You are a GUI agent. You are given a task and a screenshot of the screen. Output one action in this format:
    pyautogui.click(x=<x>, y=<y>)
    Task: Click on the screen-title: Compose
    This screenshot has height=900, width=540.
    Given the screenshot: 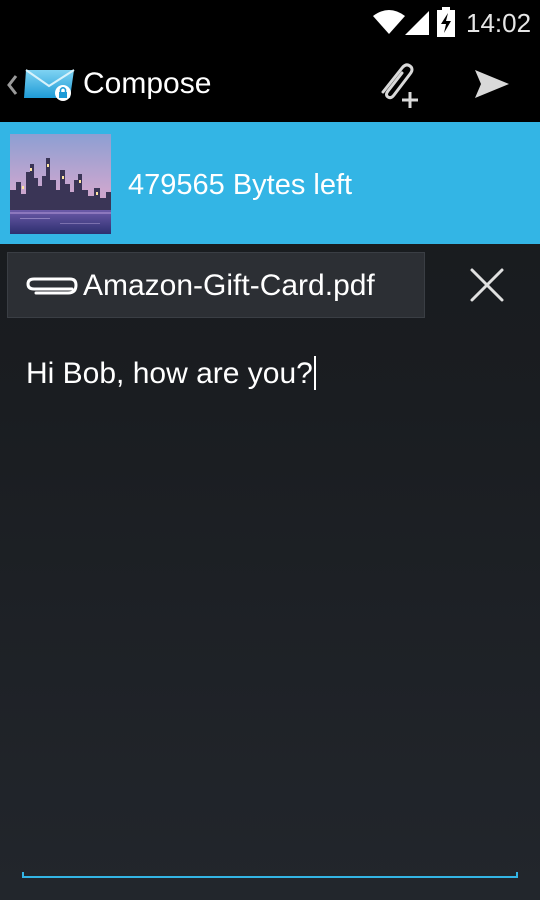 What is the action you would take?
    pyautogui.click(x=147, y=83)
    